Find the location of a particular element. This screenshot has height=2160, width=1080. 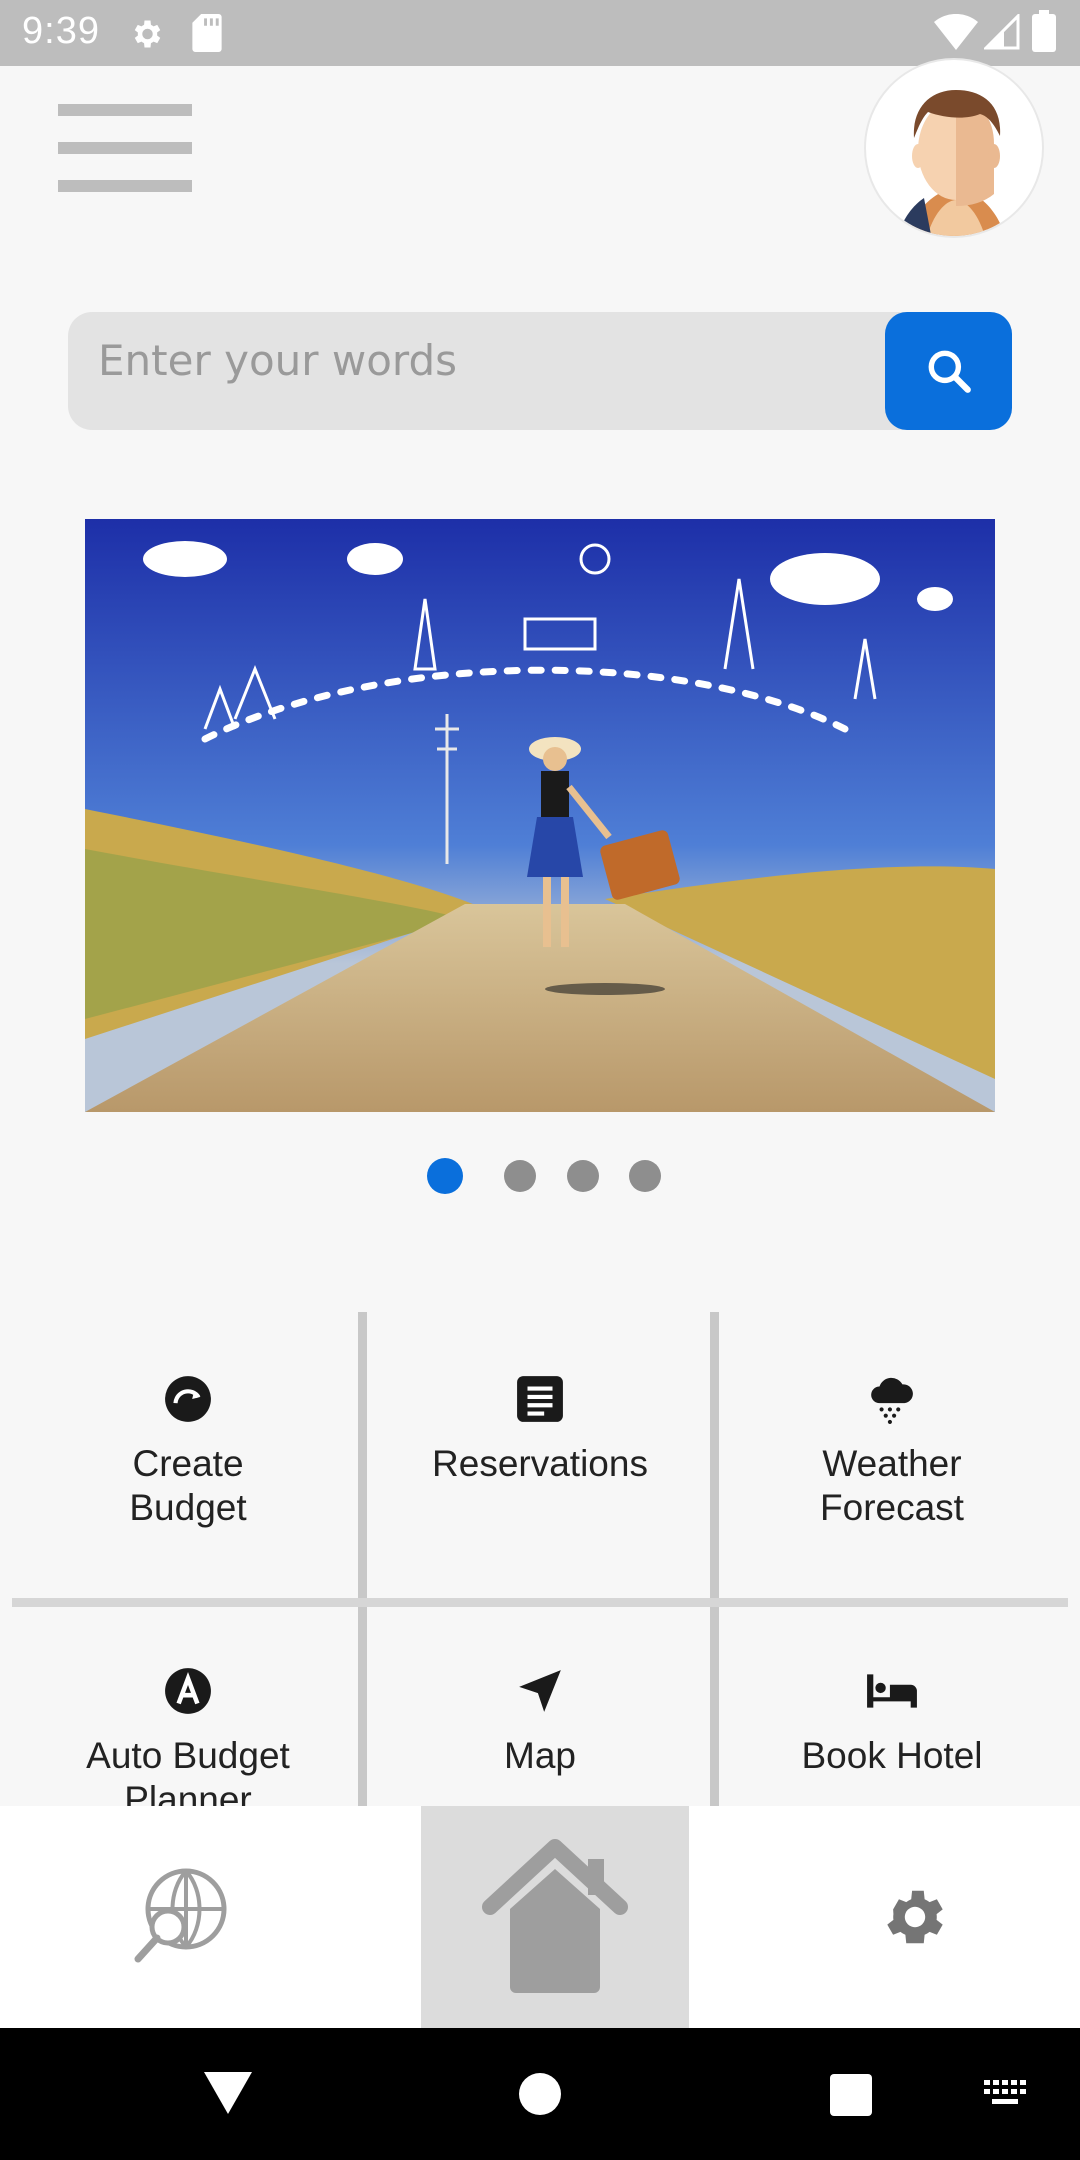

avatar is located at coordinates (954, 148).